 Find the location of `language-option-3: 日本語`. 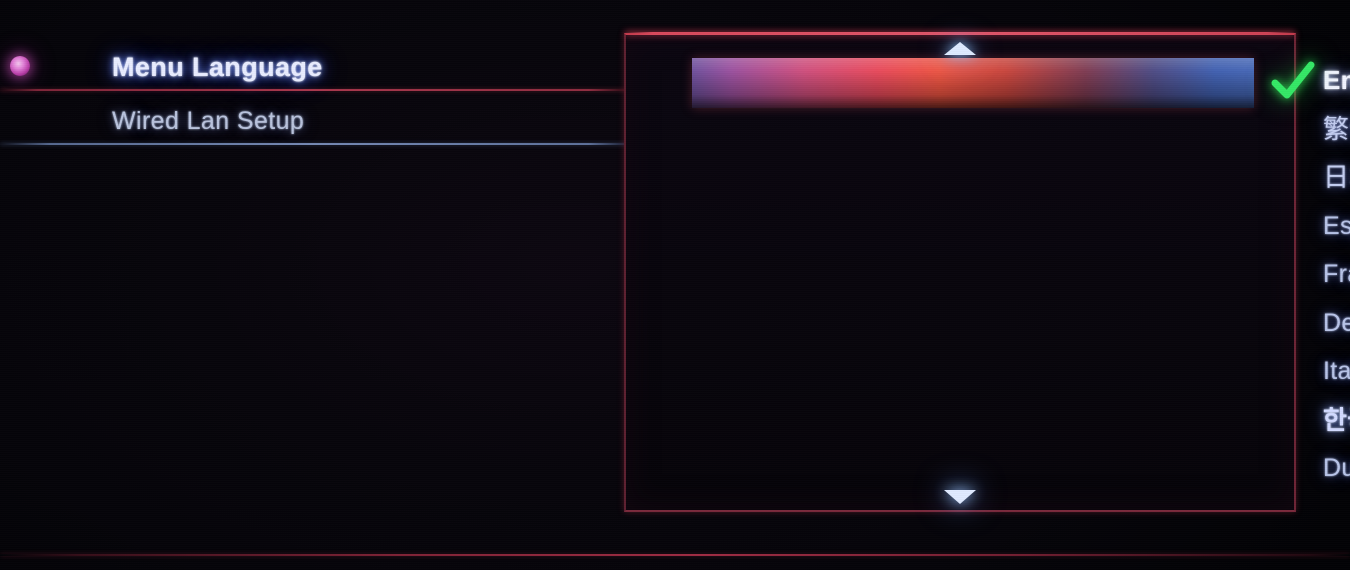

language-option-3: 日本語 is located at coordinates (988, 177).